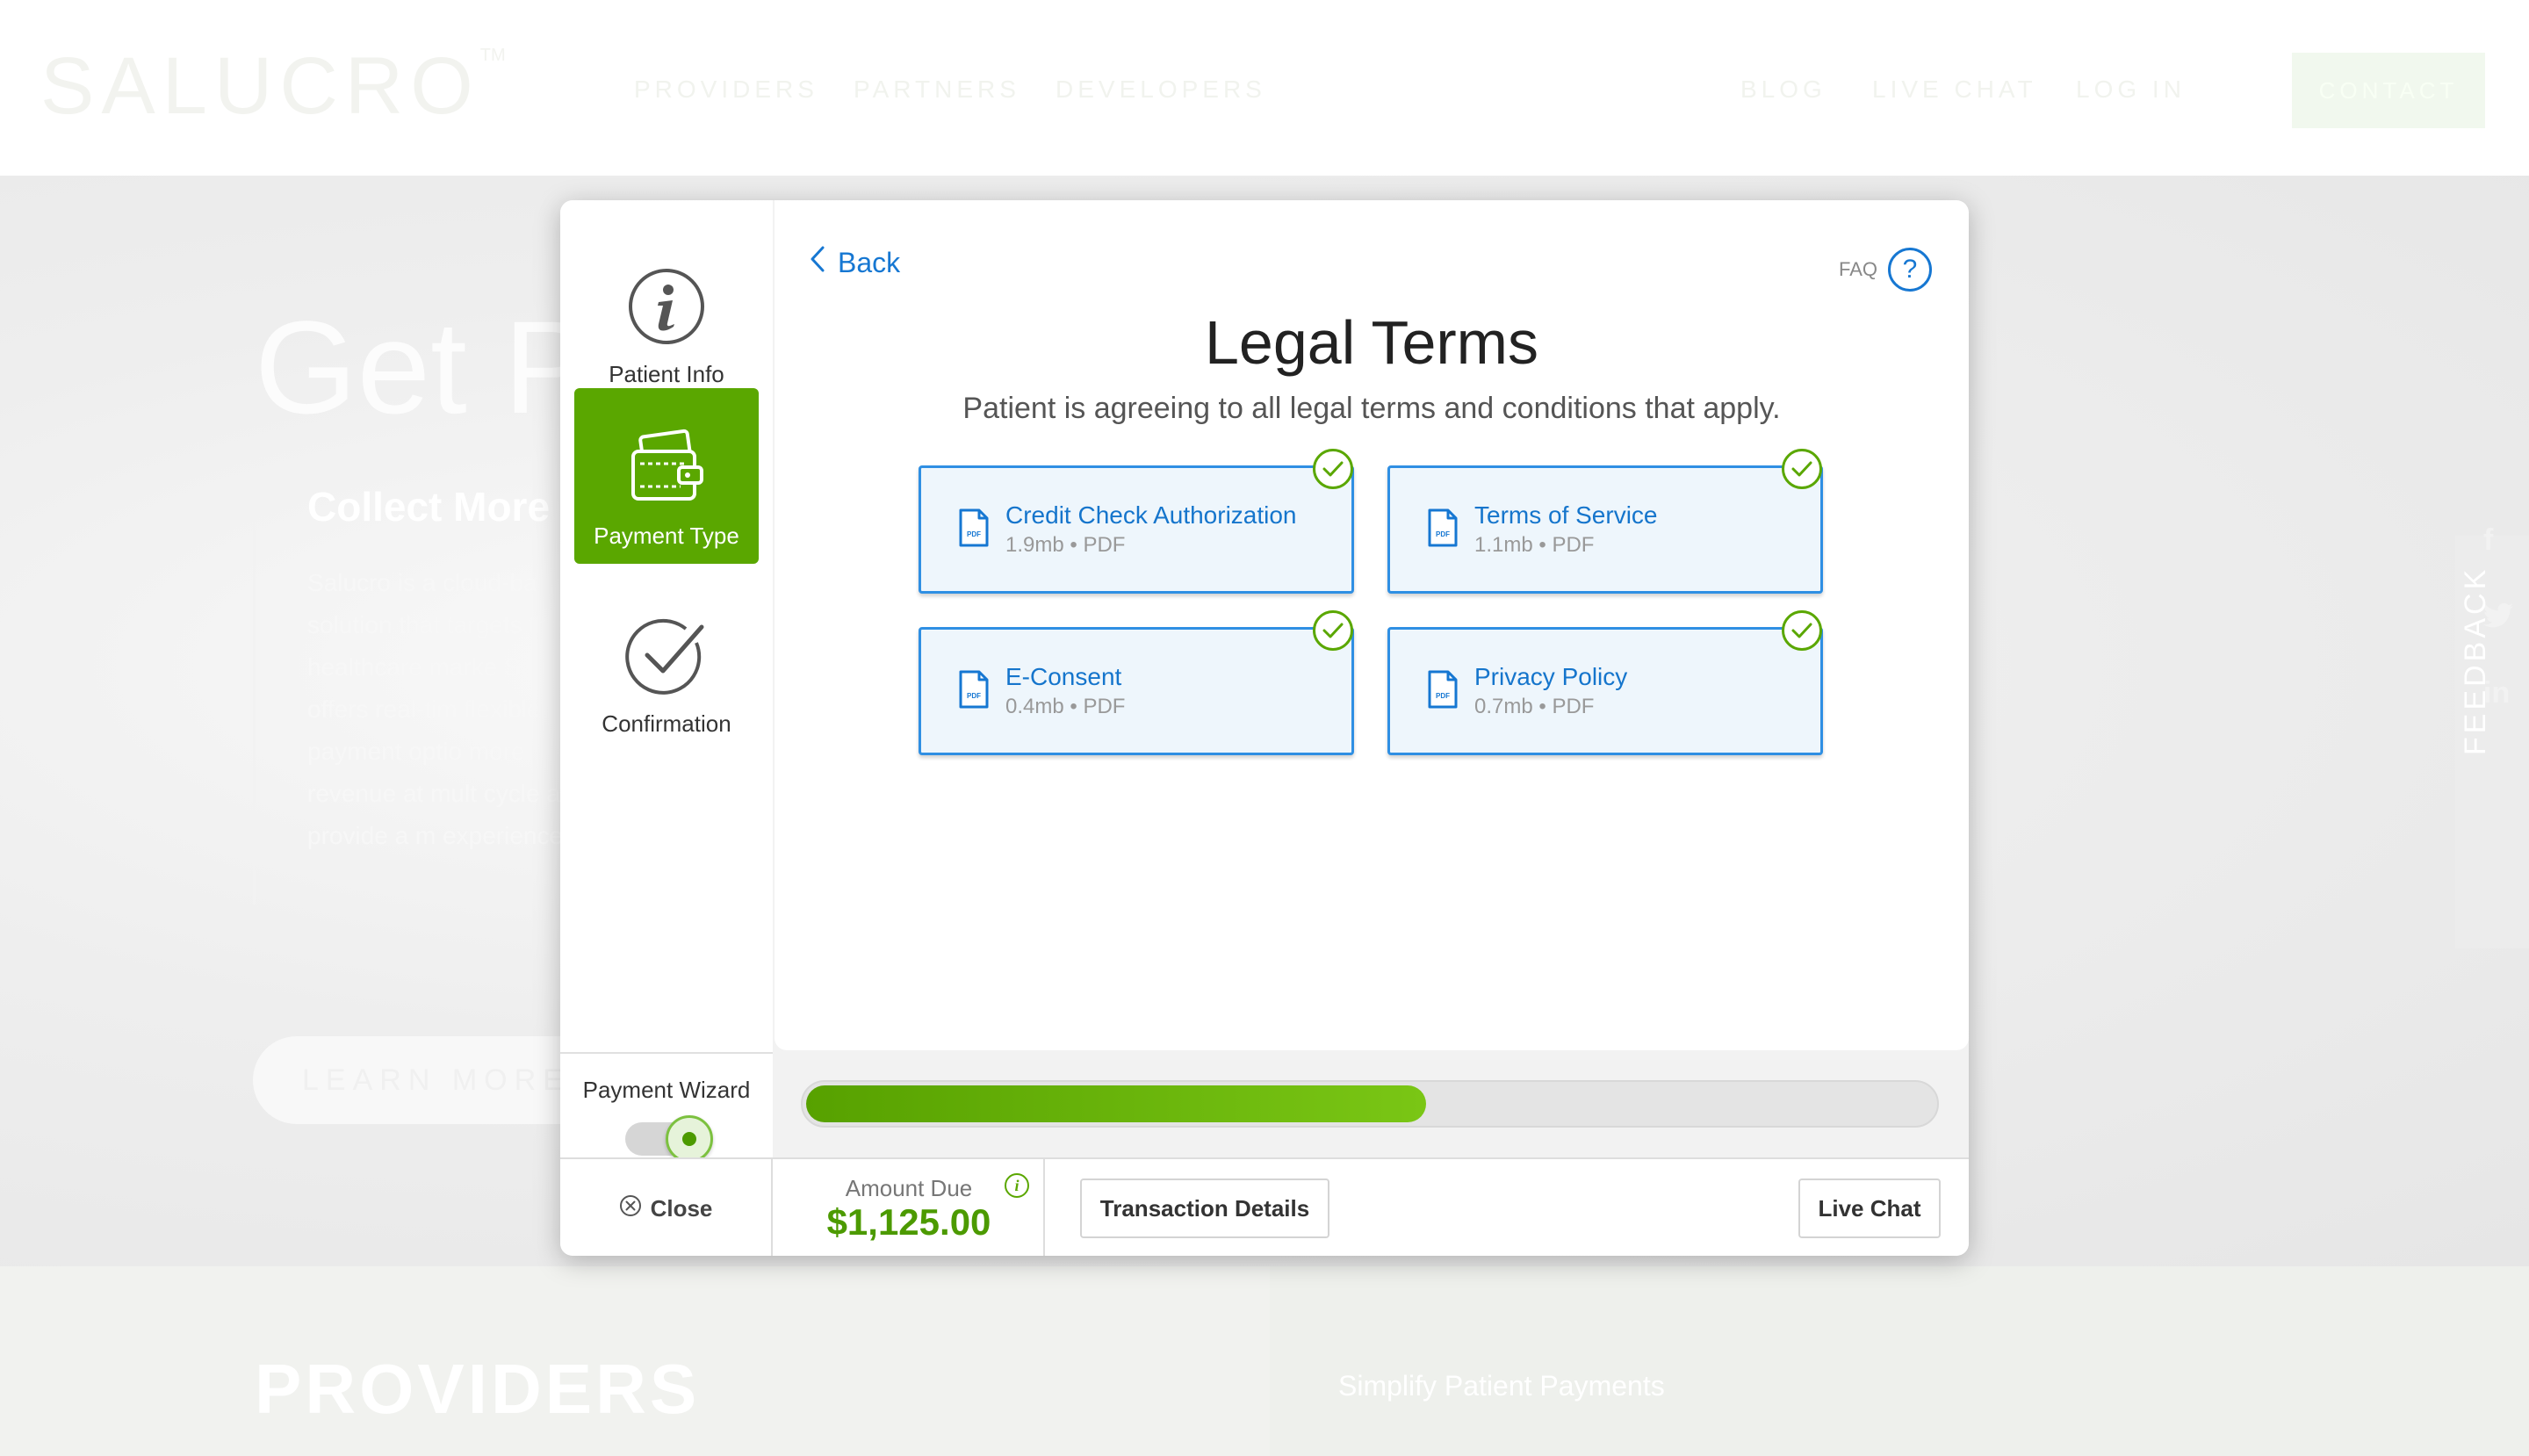  I want to click on document-card-terms-of-service: PDF Terms of Service 1.1mb • PDF, so click(1605, 521).